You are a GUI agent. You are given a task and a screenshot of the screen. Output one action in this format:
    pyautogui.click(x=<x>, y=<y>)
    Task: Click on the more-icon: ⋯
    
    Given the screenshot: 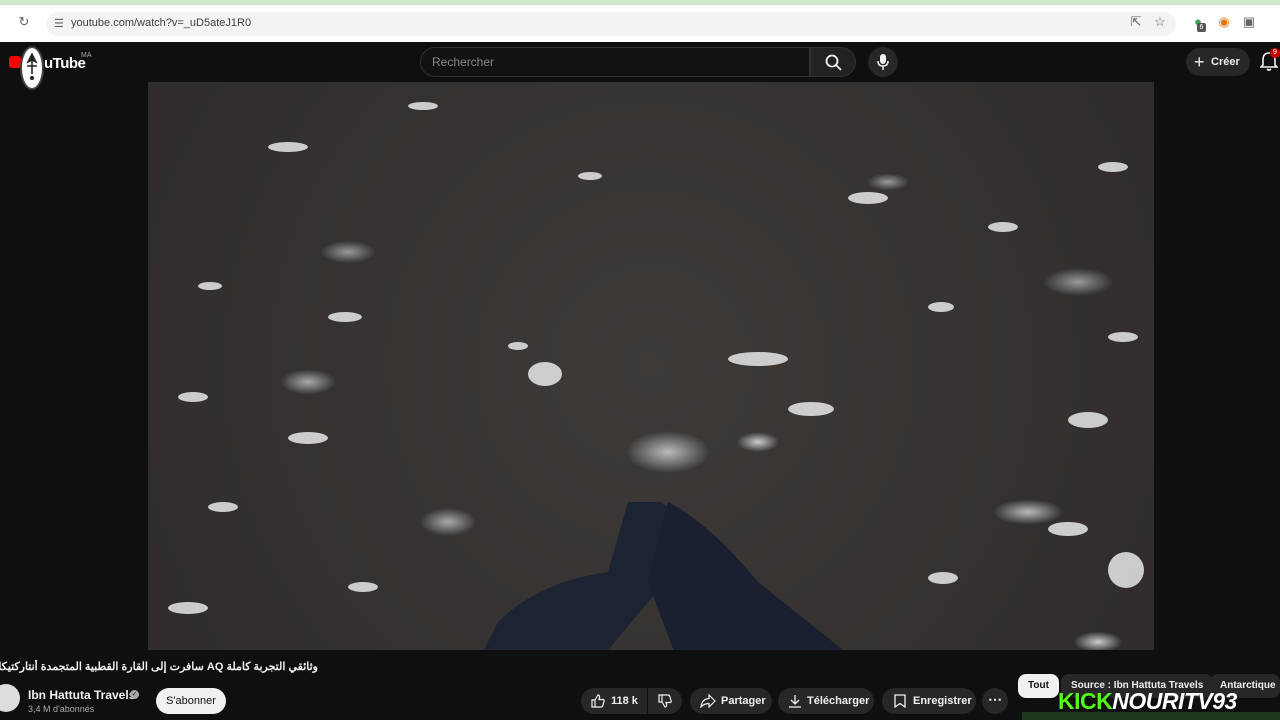 What is the action you would take?
    pyautogui.click(x=995, y=699)
    